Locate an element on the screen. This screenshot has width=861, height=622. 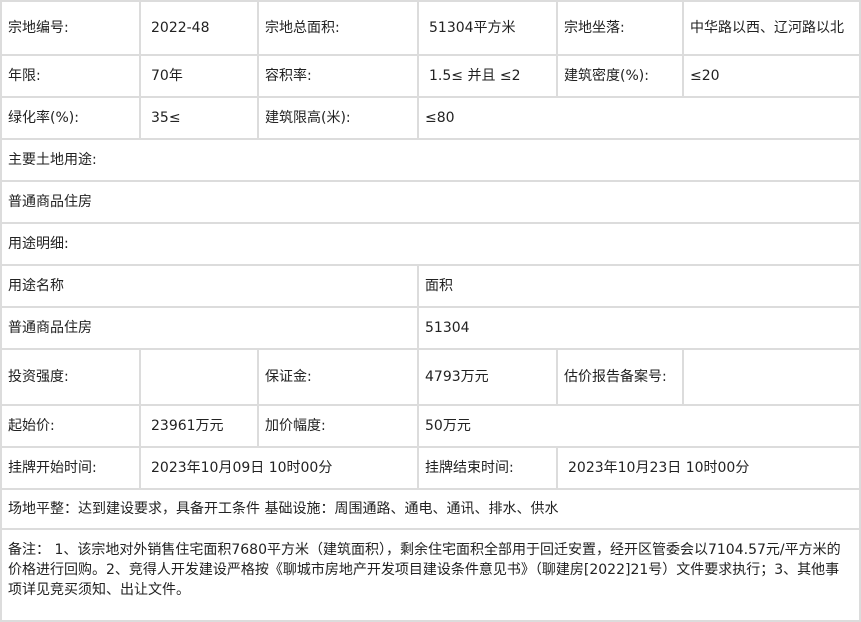
location-label: 宗地坐落: is located at coordinates (621, 28).